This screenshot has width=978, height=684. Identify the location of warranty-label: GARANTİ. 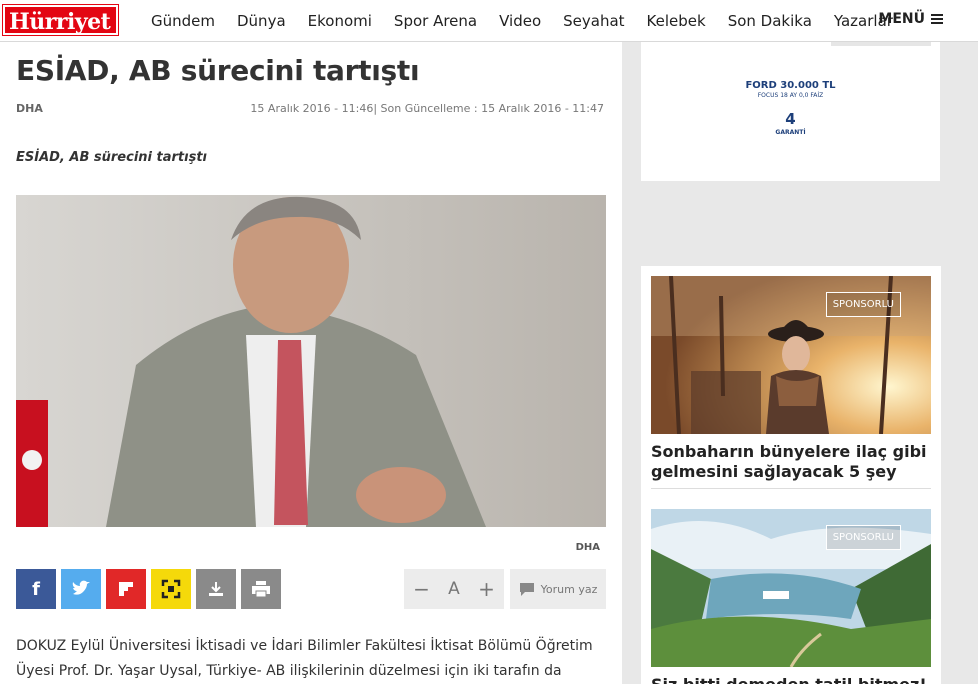
(790, 132).